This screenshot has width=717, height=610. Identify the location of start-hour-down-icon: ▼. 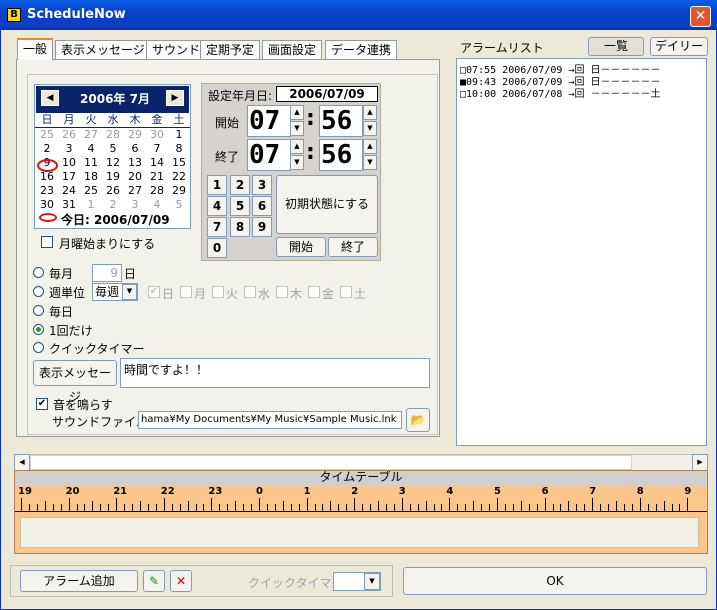
(297, 128).